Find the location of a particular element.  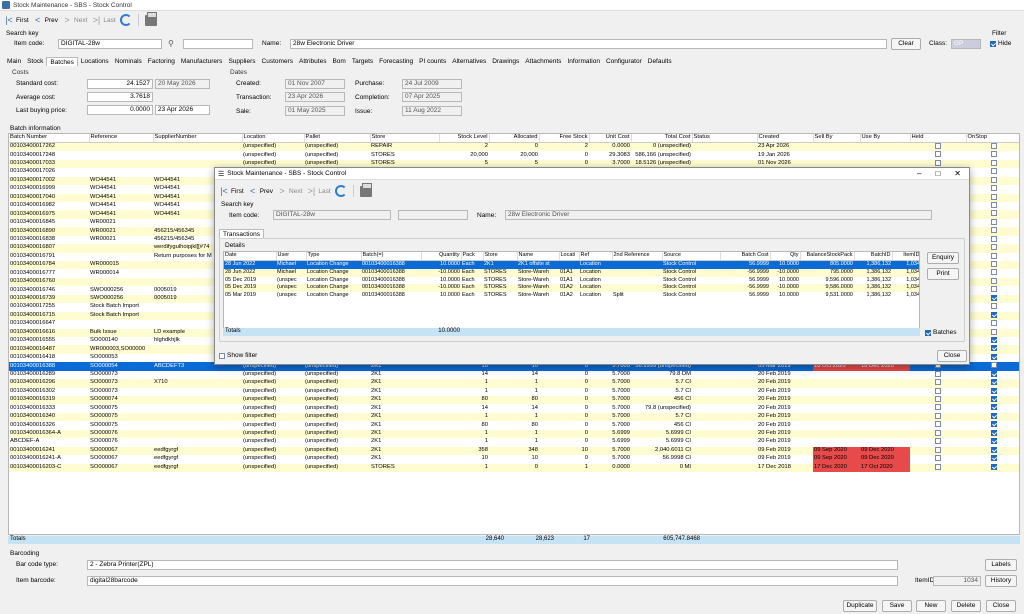

tab-attachments: Attachments is located at coordinates (543, 61).